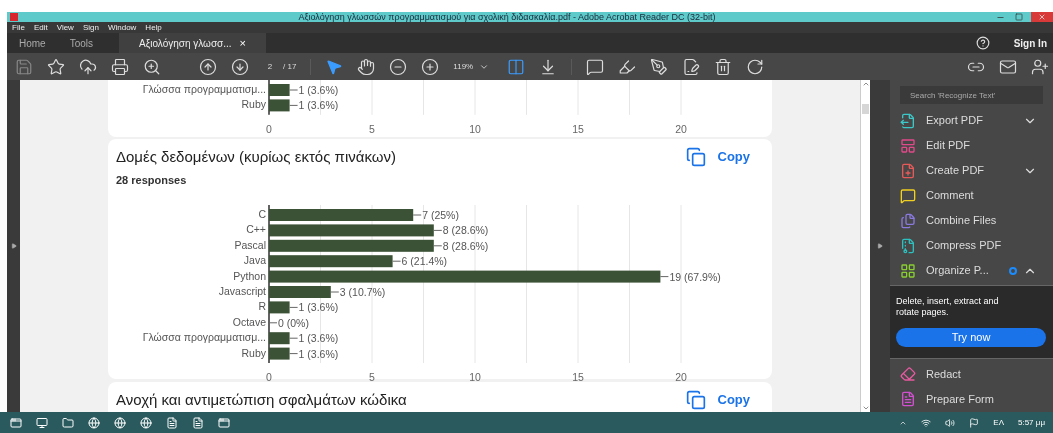 This screenshot has height=433, width=1053. What do you see at coordinates (153, 27) in the screenshot?
I see `menu-item: Help` at bounding box center [153, 27].